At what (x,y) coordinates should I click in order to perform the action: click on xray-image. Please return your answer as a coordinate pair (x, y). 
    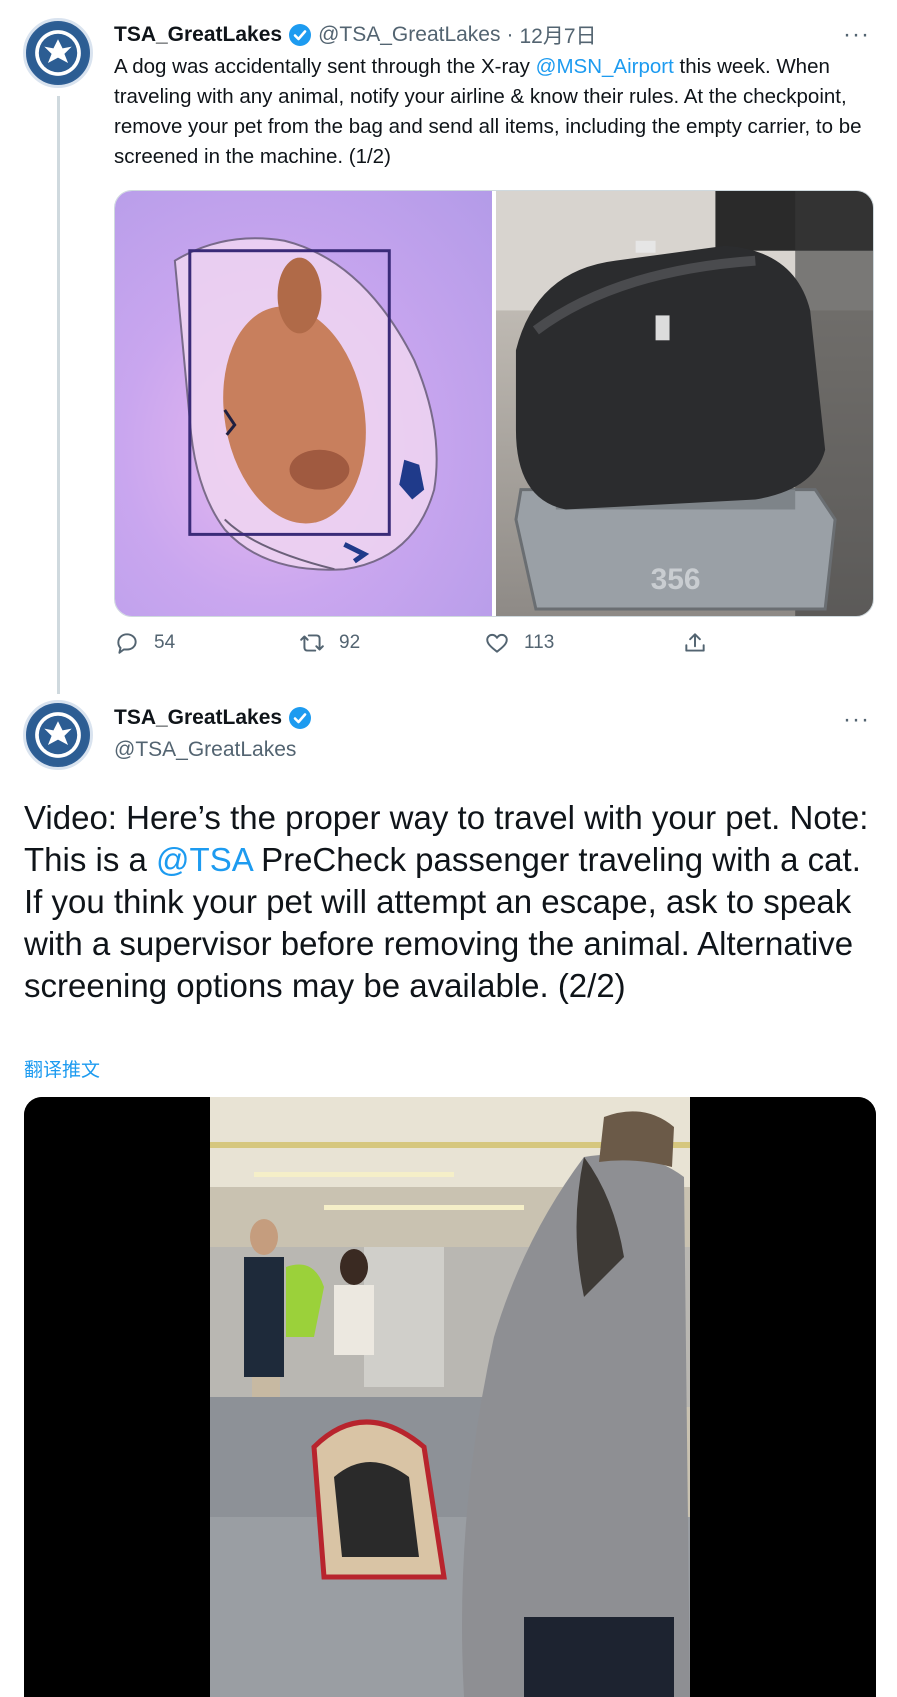
    Looking at the image, I should click on (303, 403).